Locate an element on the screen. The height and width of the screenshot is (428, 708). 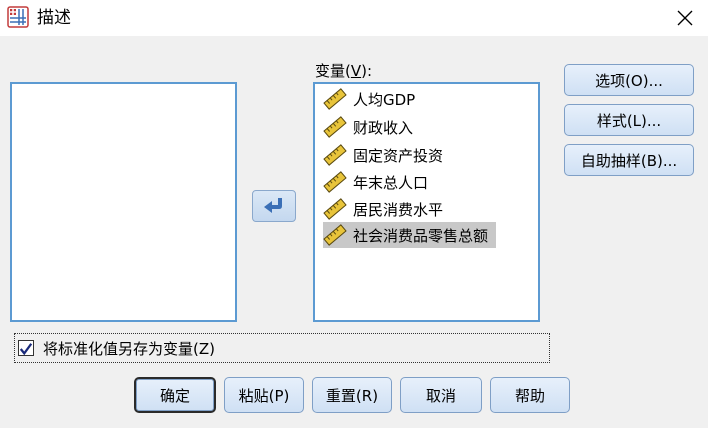
list-item-label: 固定资产投资 is located at coordinates (398, 155).